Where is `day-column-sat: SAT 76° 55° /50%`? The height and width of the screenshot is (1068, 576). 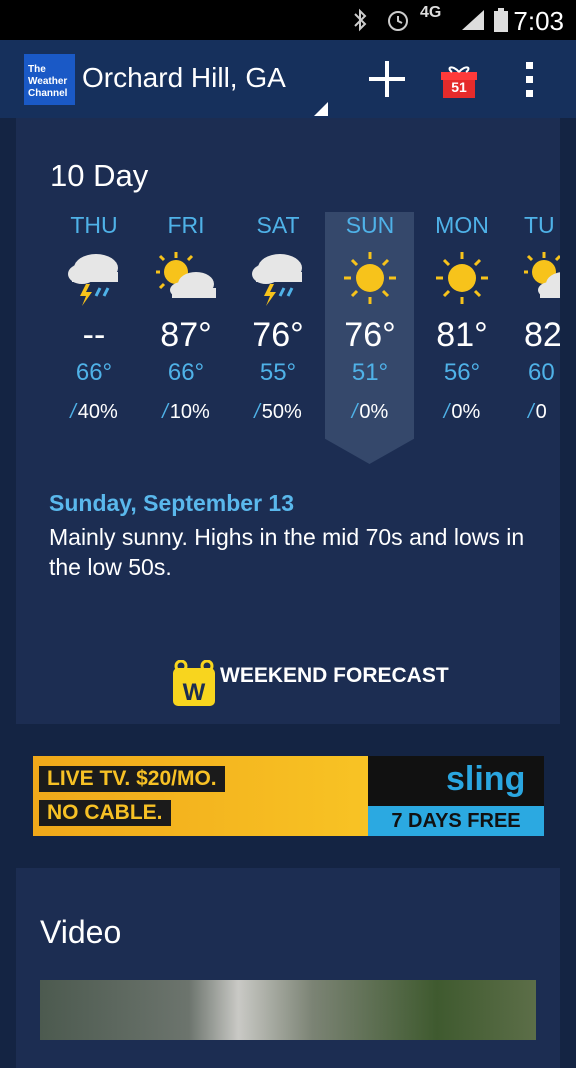
day-column-sat: SAT 76° 55° /50% is located at coordinates (278, 318).